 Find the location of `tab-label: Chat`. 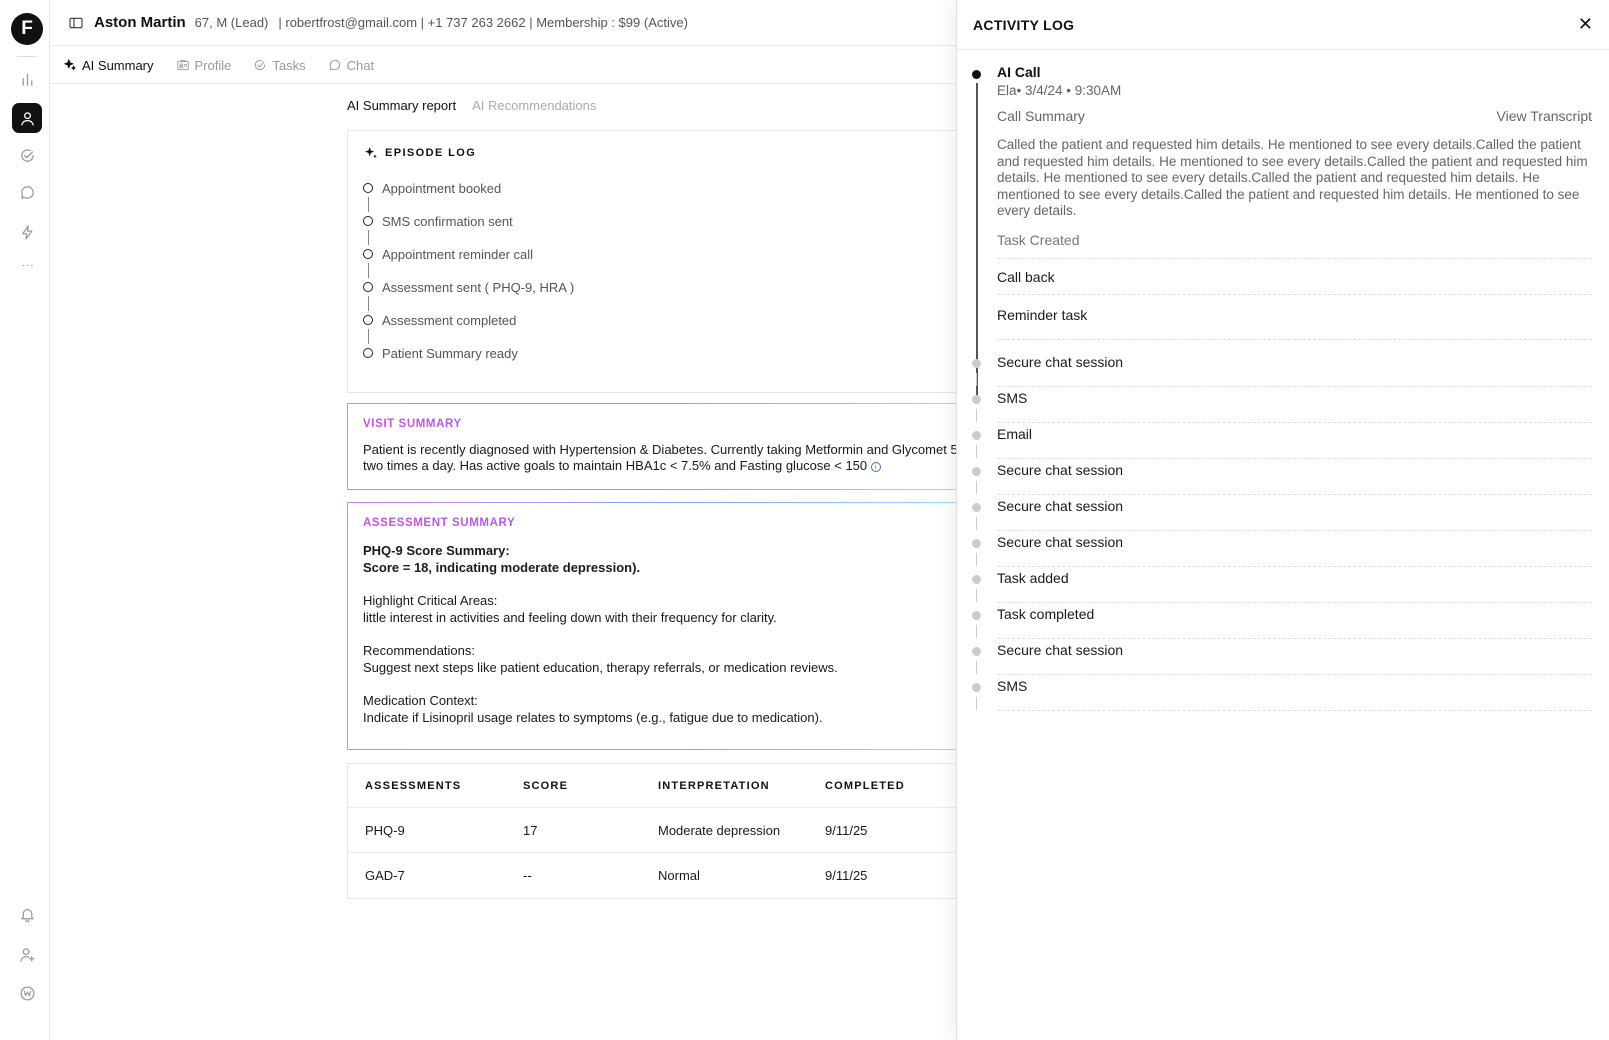

tab-label: Chat is located at coordinates (360, 65).